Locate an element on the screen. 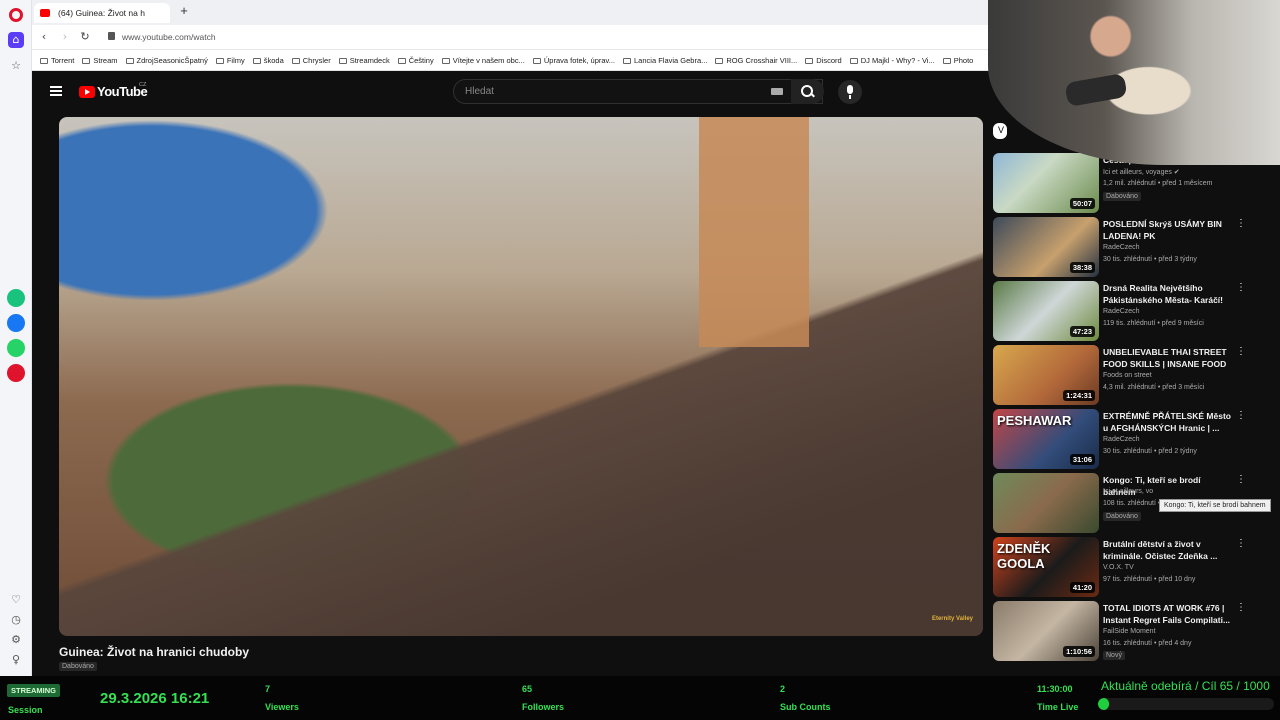 The height and width of the screenshot is (720, 1280). dubbed-badge: Dabováno is located at coordinates (78, 666).